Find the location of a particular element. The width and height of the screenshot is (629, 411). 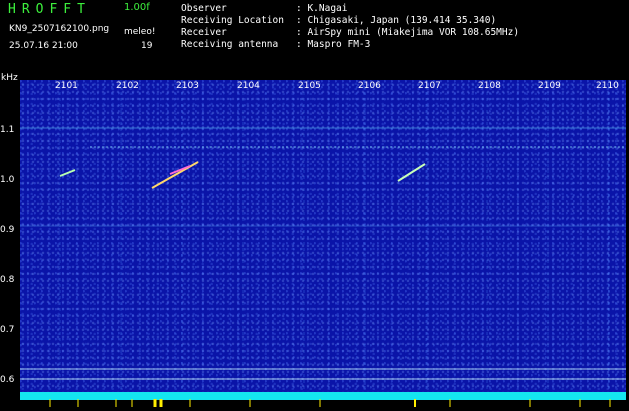

meleo-label: meleo! is located at coordinates (140, 32).